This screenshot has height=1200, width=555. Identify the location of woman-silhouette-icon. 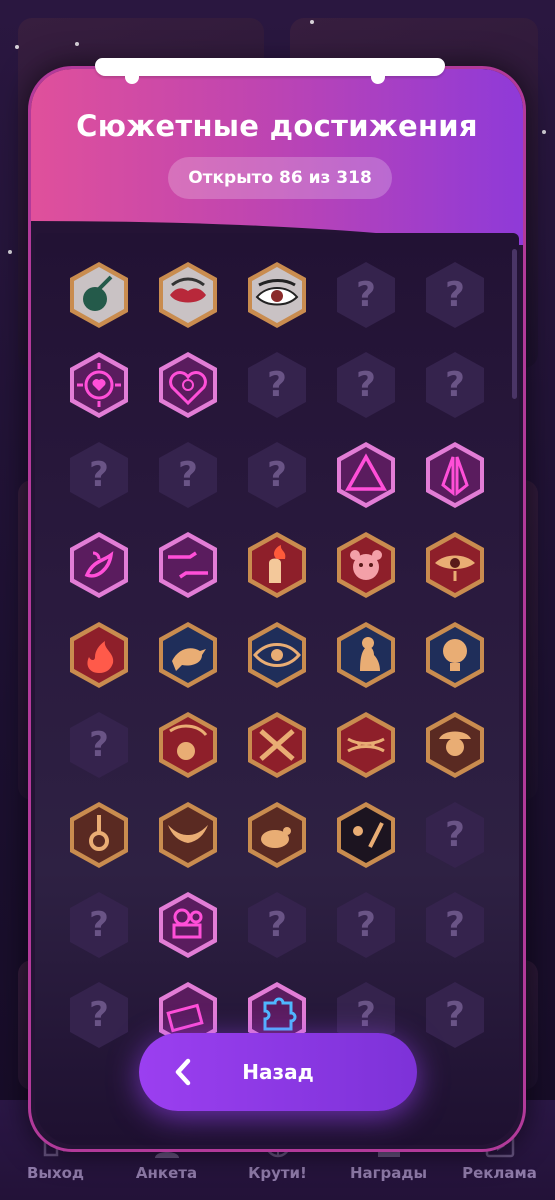
(366, 655).